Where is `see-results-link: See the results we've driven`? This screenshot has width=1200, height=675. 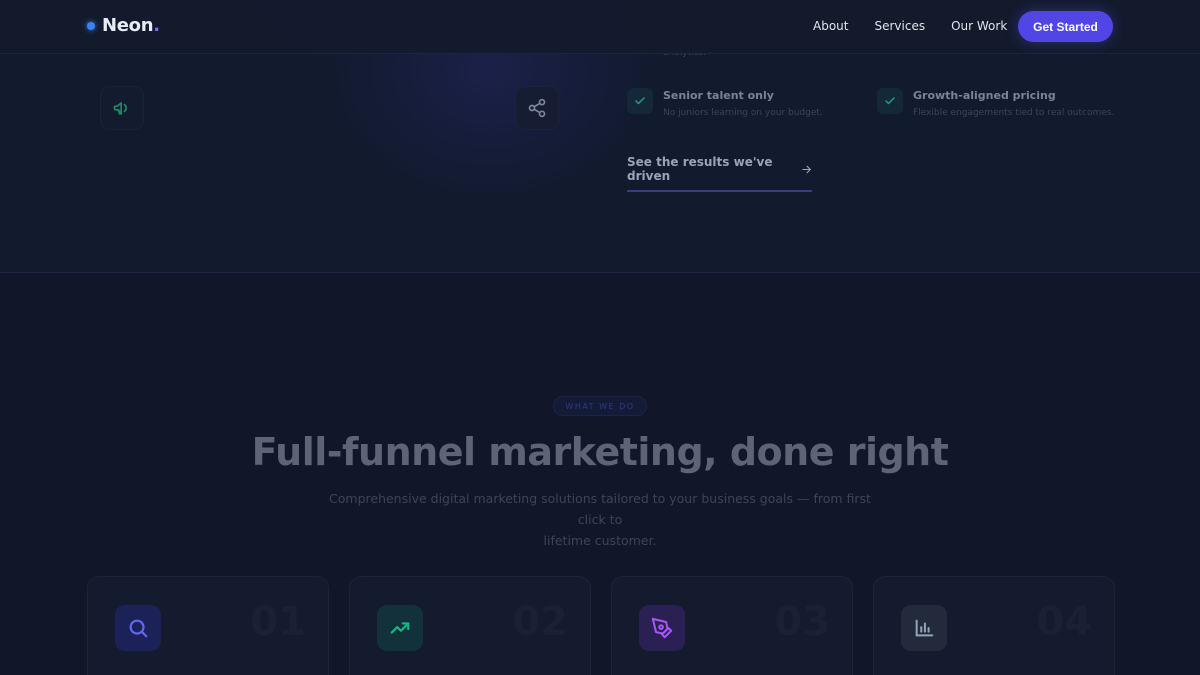 see-results-link: See the results we've driven is located at coordinates (719, 173).